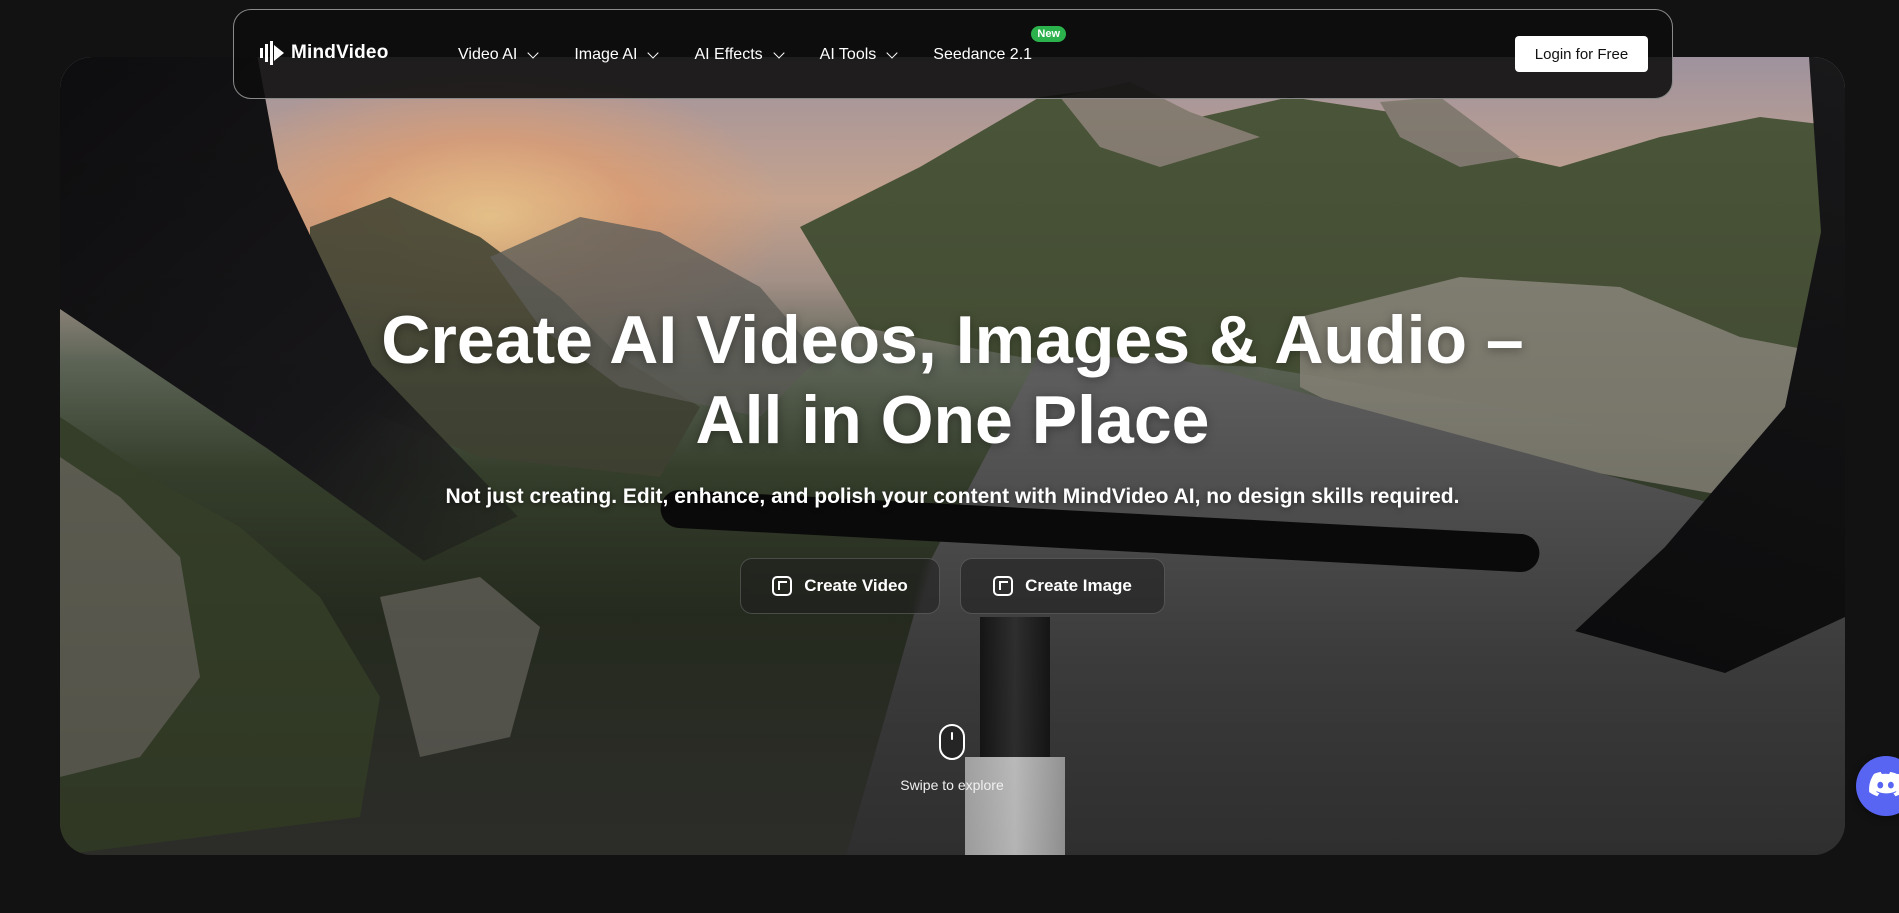 This screenshot has width=1899, height=913. What do you see at coordinates (488, 54) in the screenshot?
I see `nav-label: Video AI` at bounding box center [488, 54].